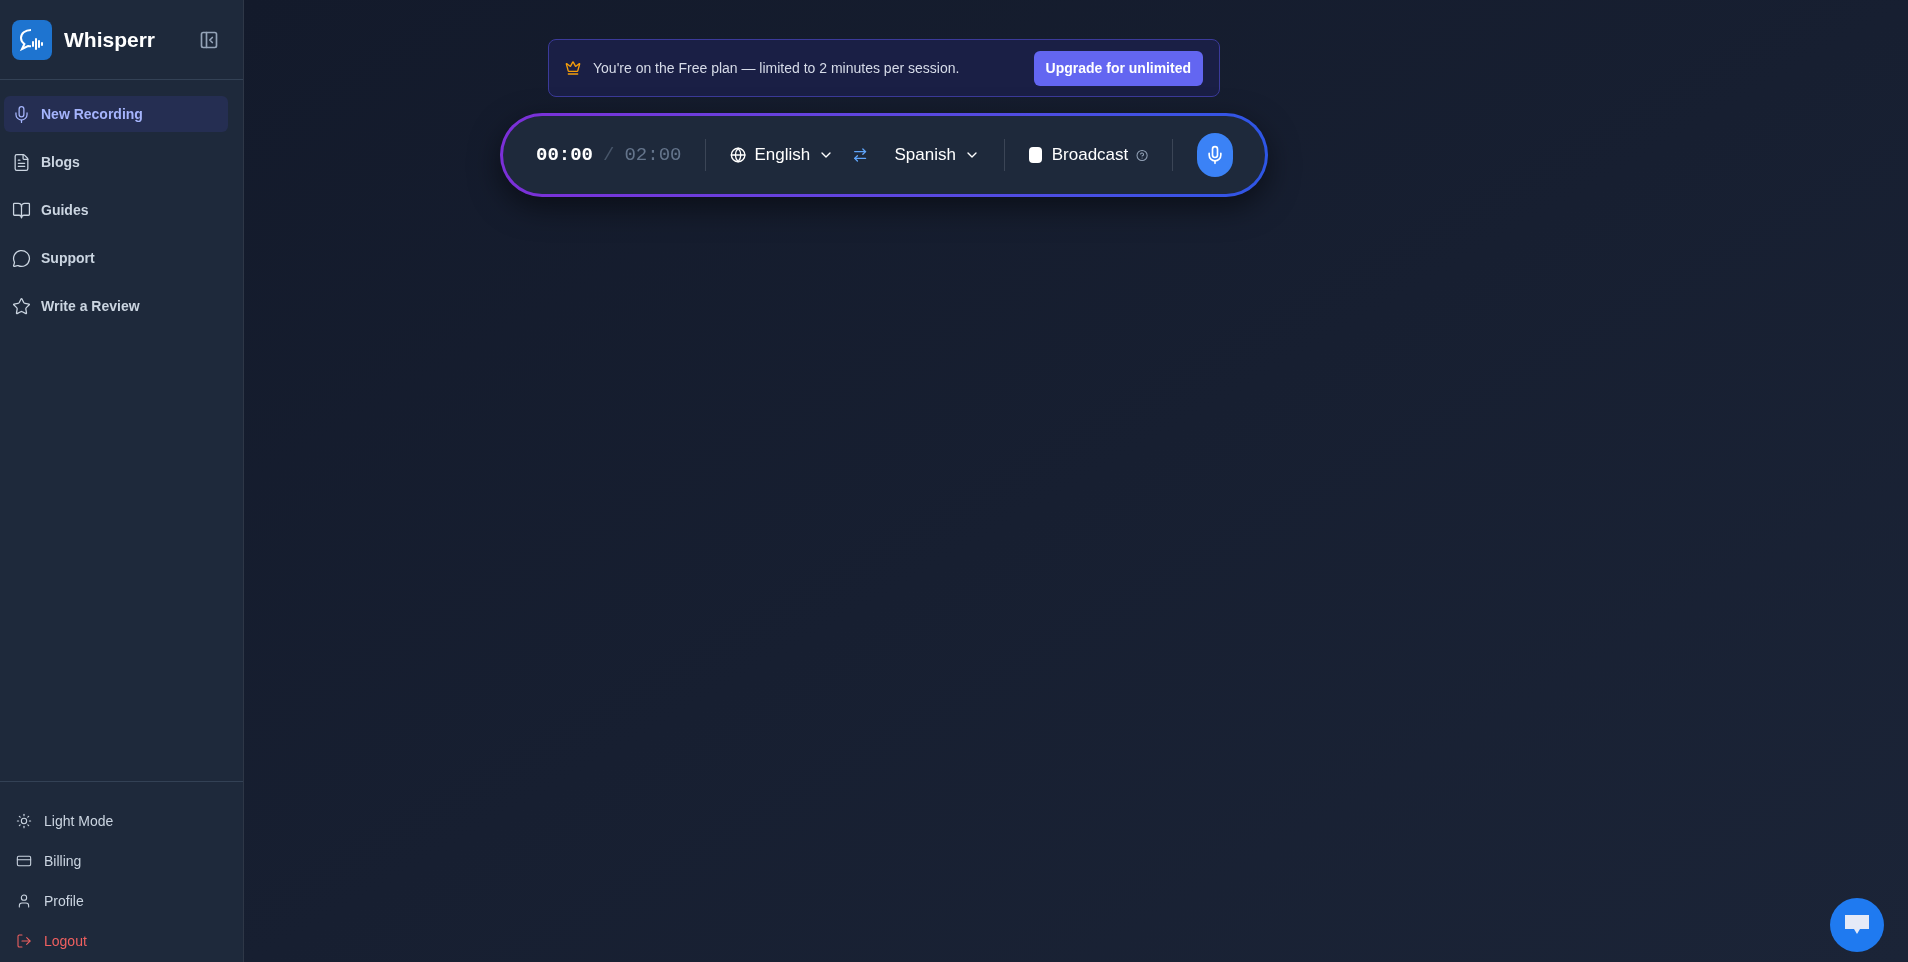 This screenshot has height=962, width=1908. What do you see at coordinates (121, 901) in the screenshot?
I see `footer-nav-item: Profile` at bounding box center [121, 901].